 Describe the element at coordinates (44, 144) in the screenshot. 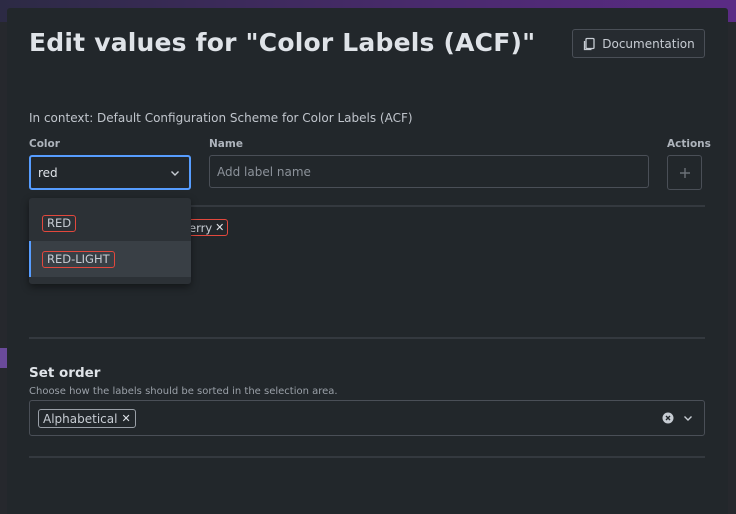

I see `color-field-label: Color` at that location.